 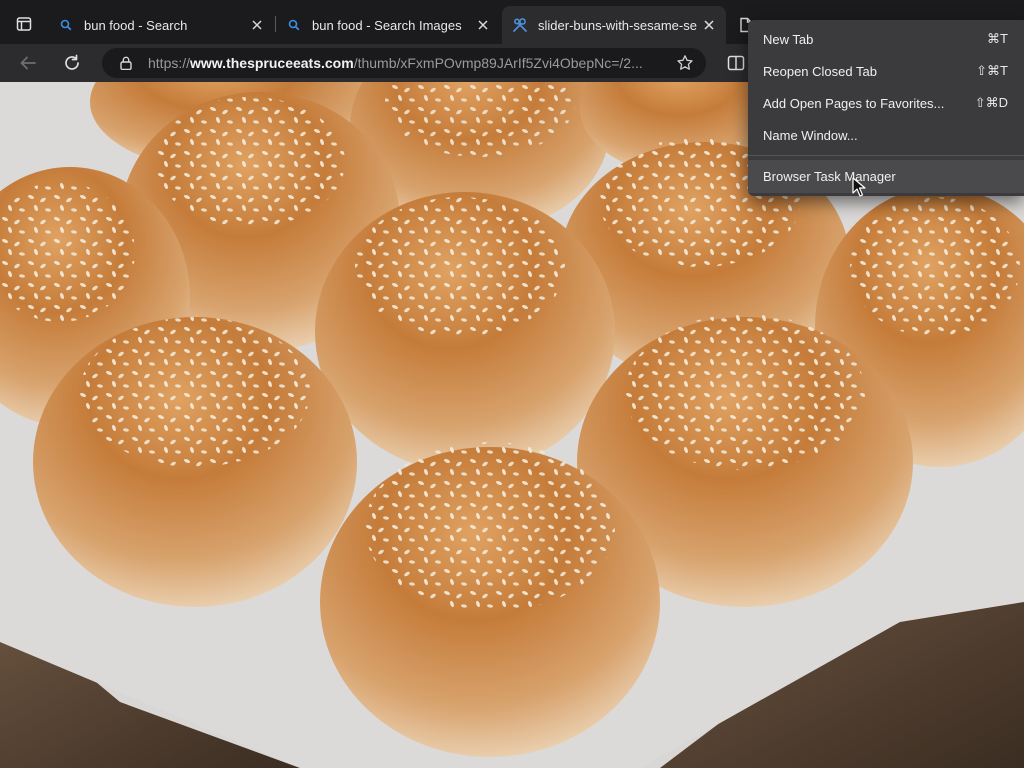 What do you see at coordinates (126, 63) in the screenshot?
I see `lock-icon` at bounding box center [126, 63].